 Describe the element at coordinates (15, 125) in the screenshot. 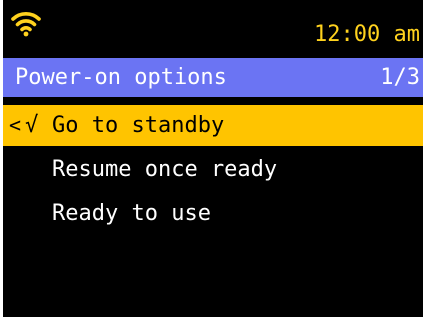

I see `chevron-left-icon: <` at that location.